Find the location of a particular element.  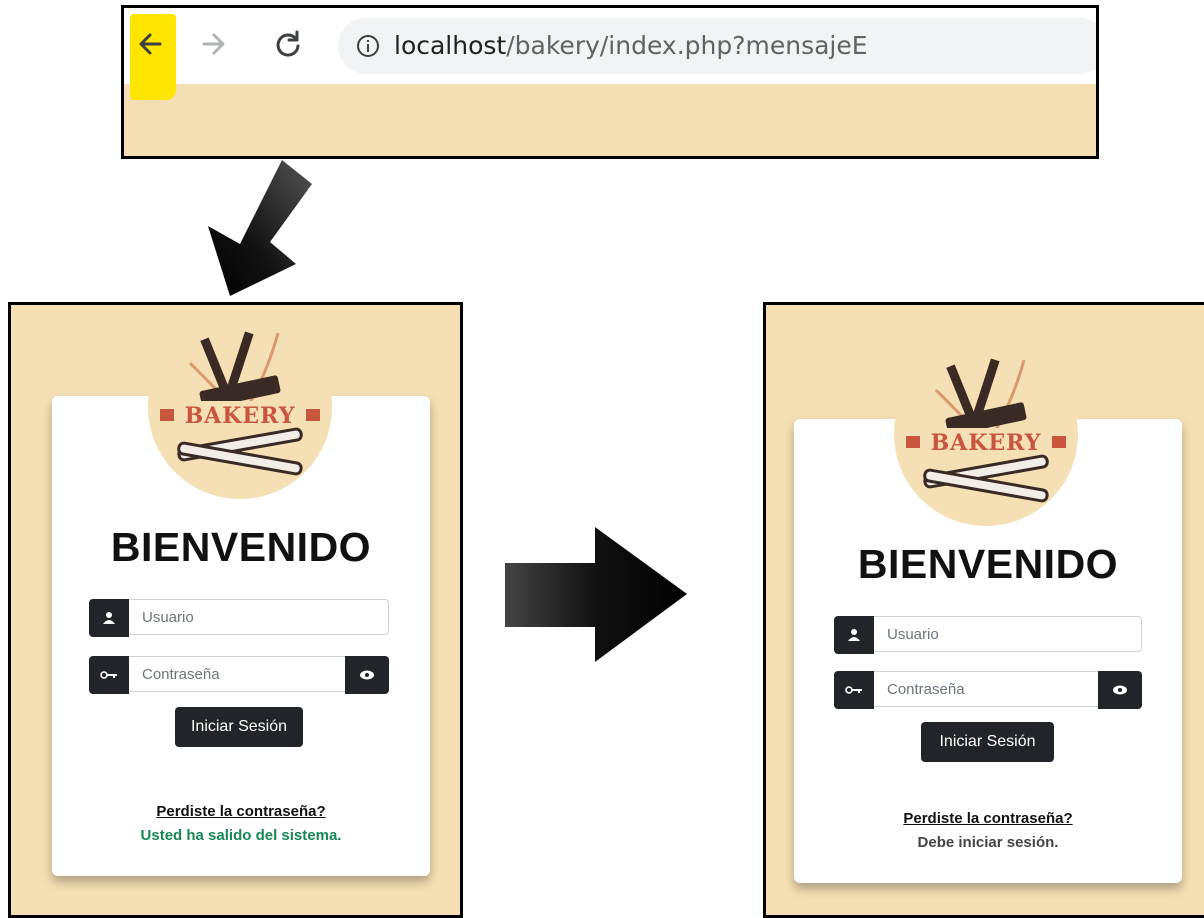

reload-icon is located at coordinates (288, 43).